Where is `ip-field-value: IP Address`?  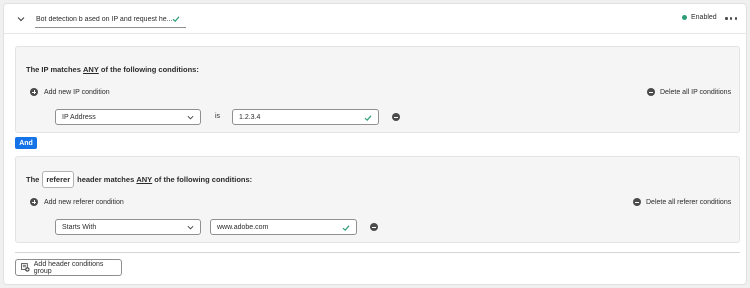 ip-field-value: IP Address is located at coordinates (79, 117).